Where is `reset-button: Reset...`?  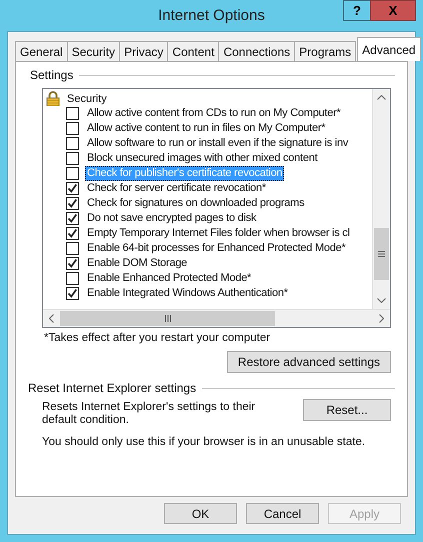
reset-button: Reset... is located at coordinates (347, 410).